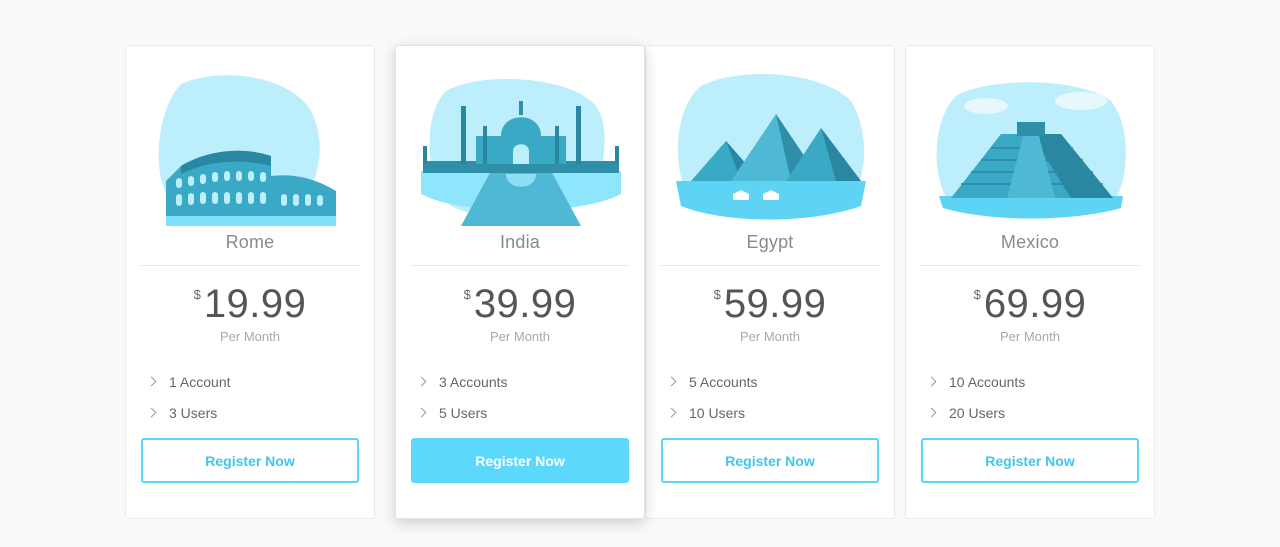 Image resolution: width=1280 pixels, height=547 pixels. Describe the element at coordinates (251, 146) in the screenshot. I see `colosseum-illustration` at that location.